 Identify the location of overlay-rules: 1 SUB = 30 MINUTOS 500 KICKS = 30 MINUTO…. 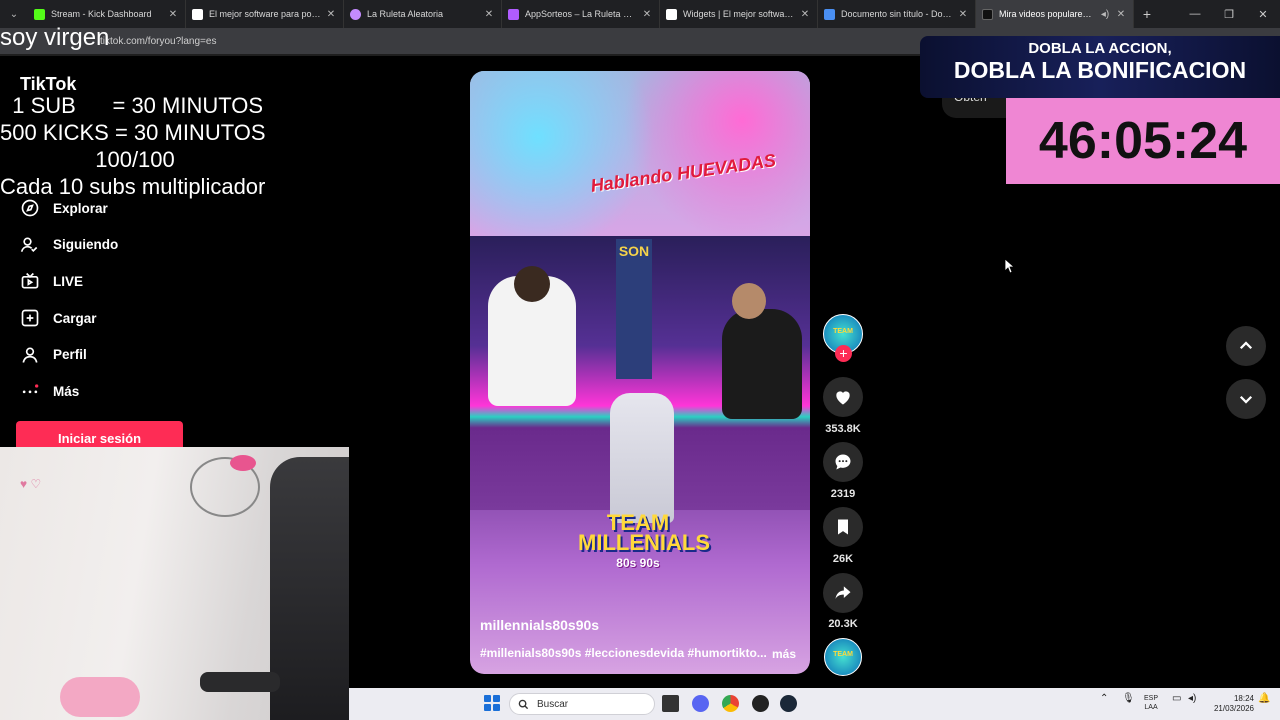
(150, 146).